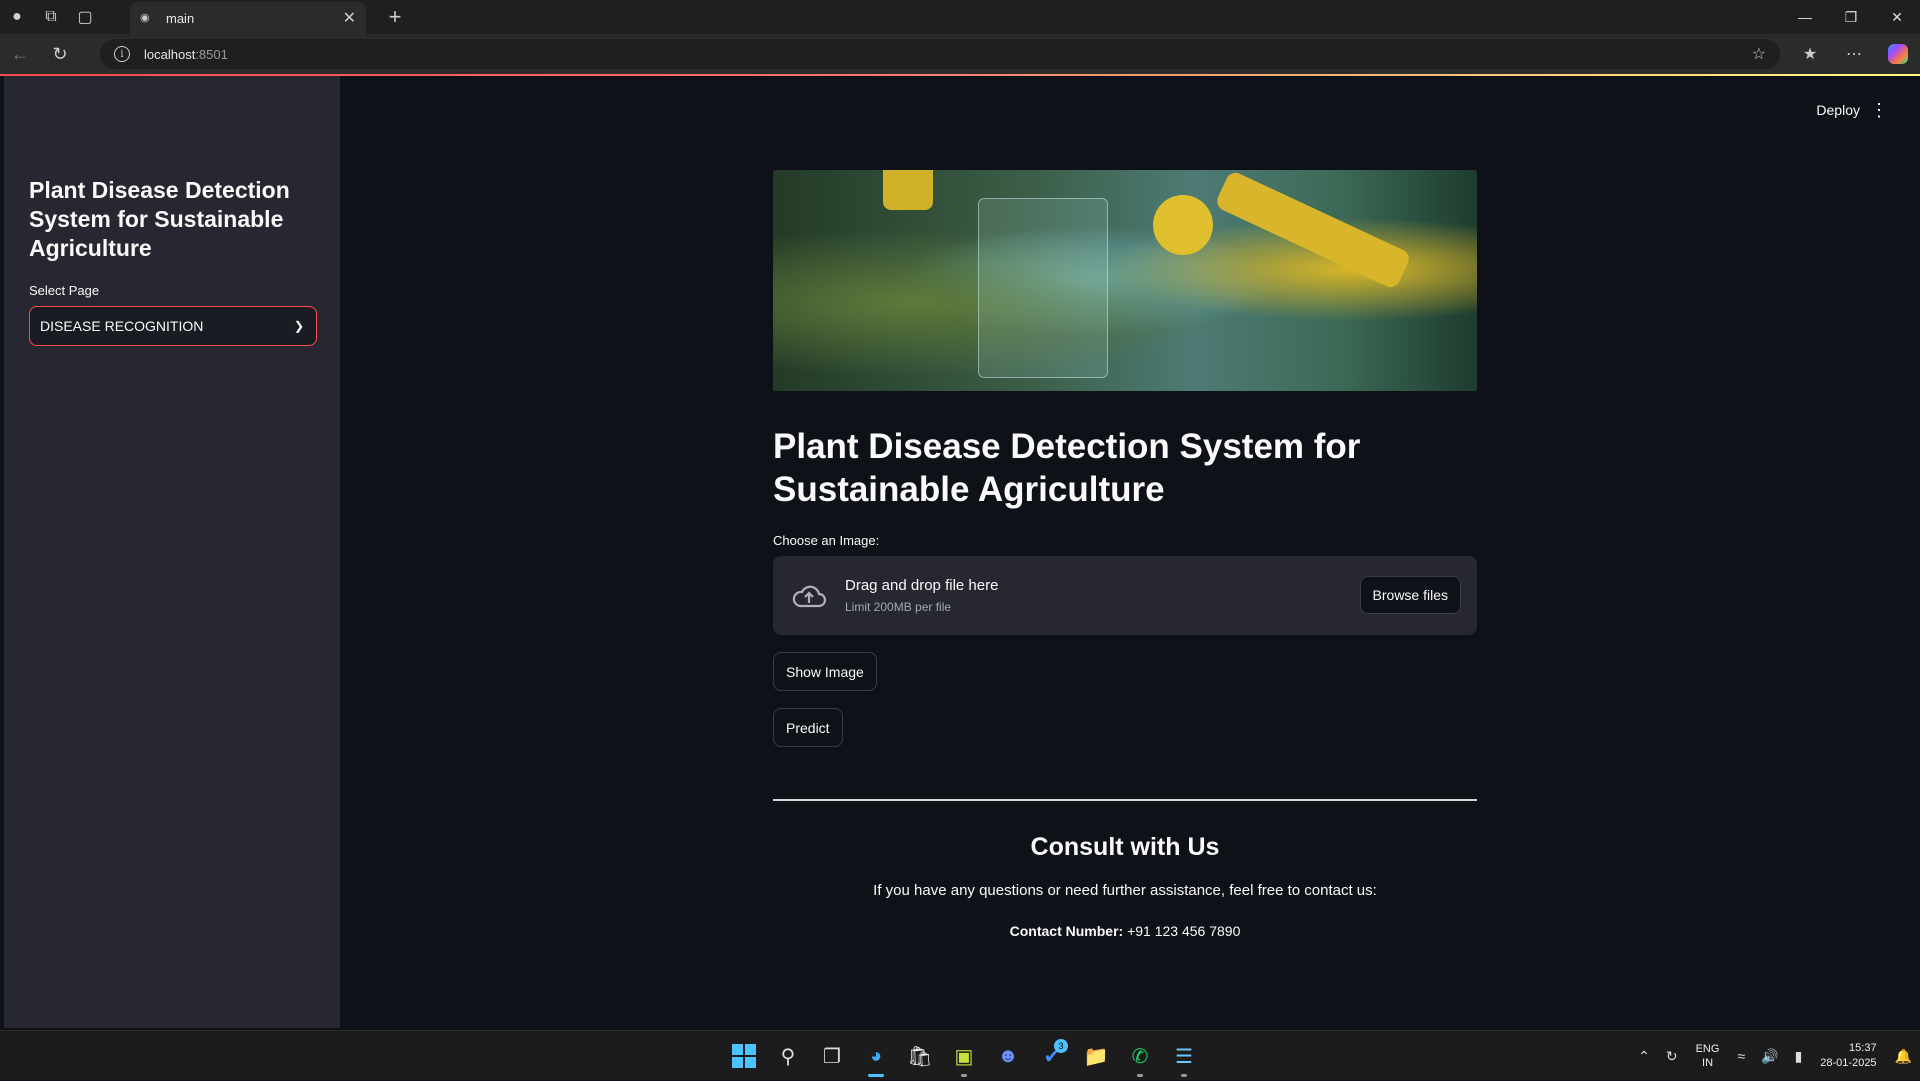 This screenshot has height=1081, width=1920. What do you see at coordinates (908, 190) in the screenshot?
I see `banner-robot-left` at bounding box center [908, 190].